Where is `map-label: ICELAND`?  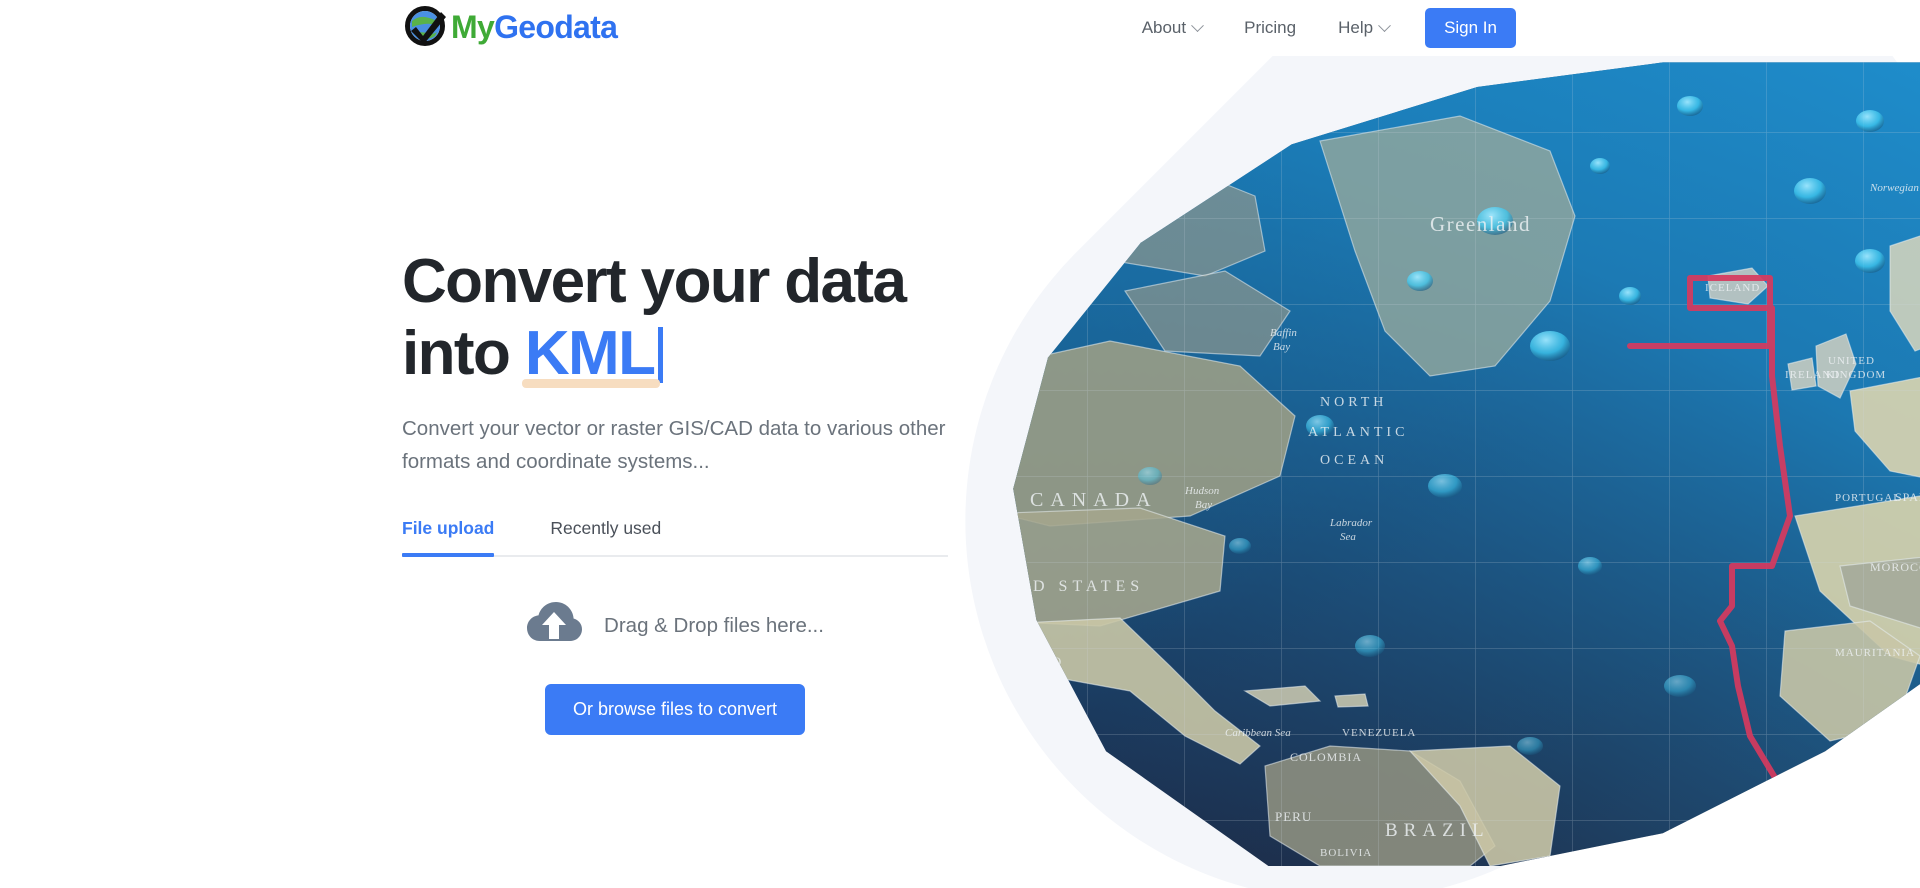
map-label: ICELAND is located at coordinates (1732, 288).